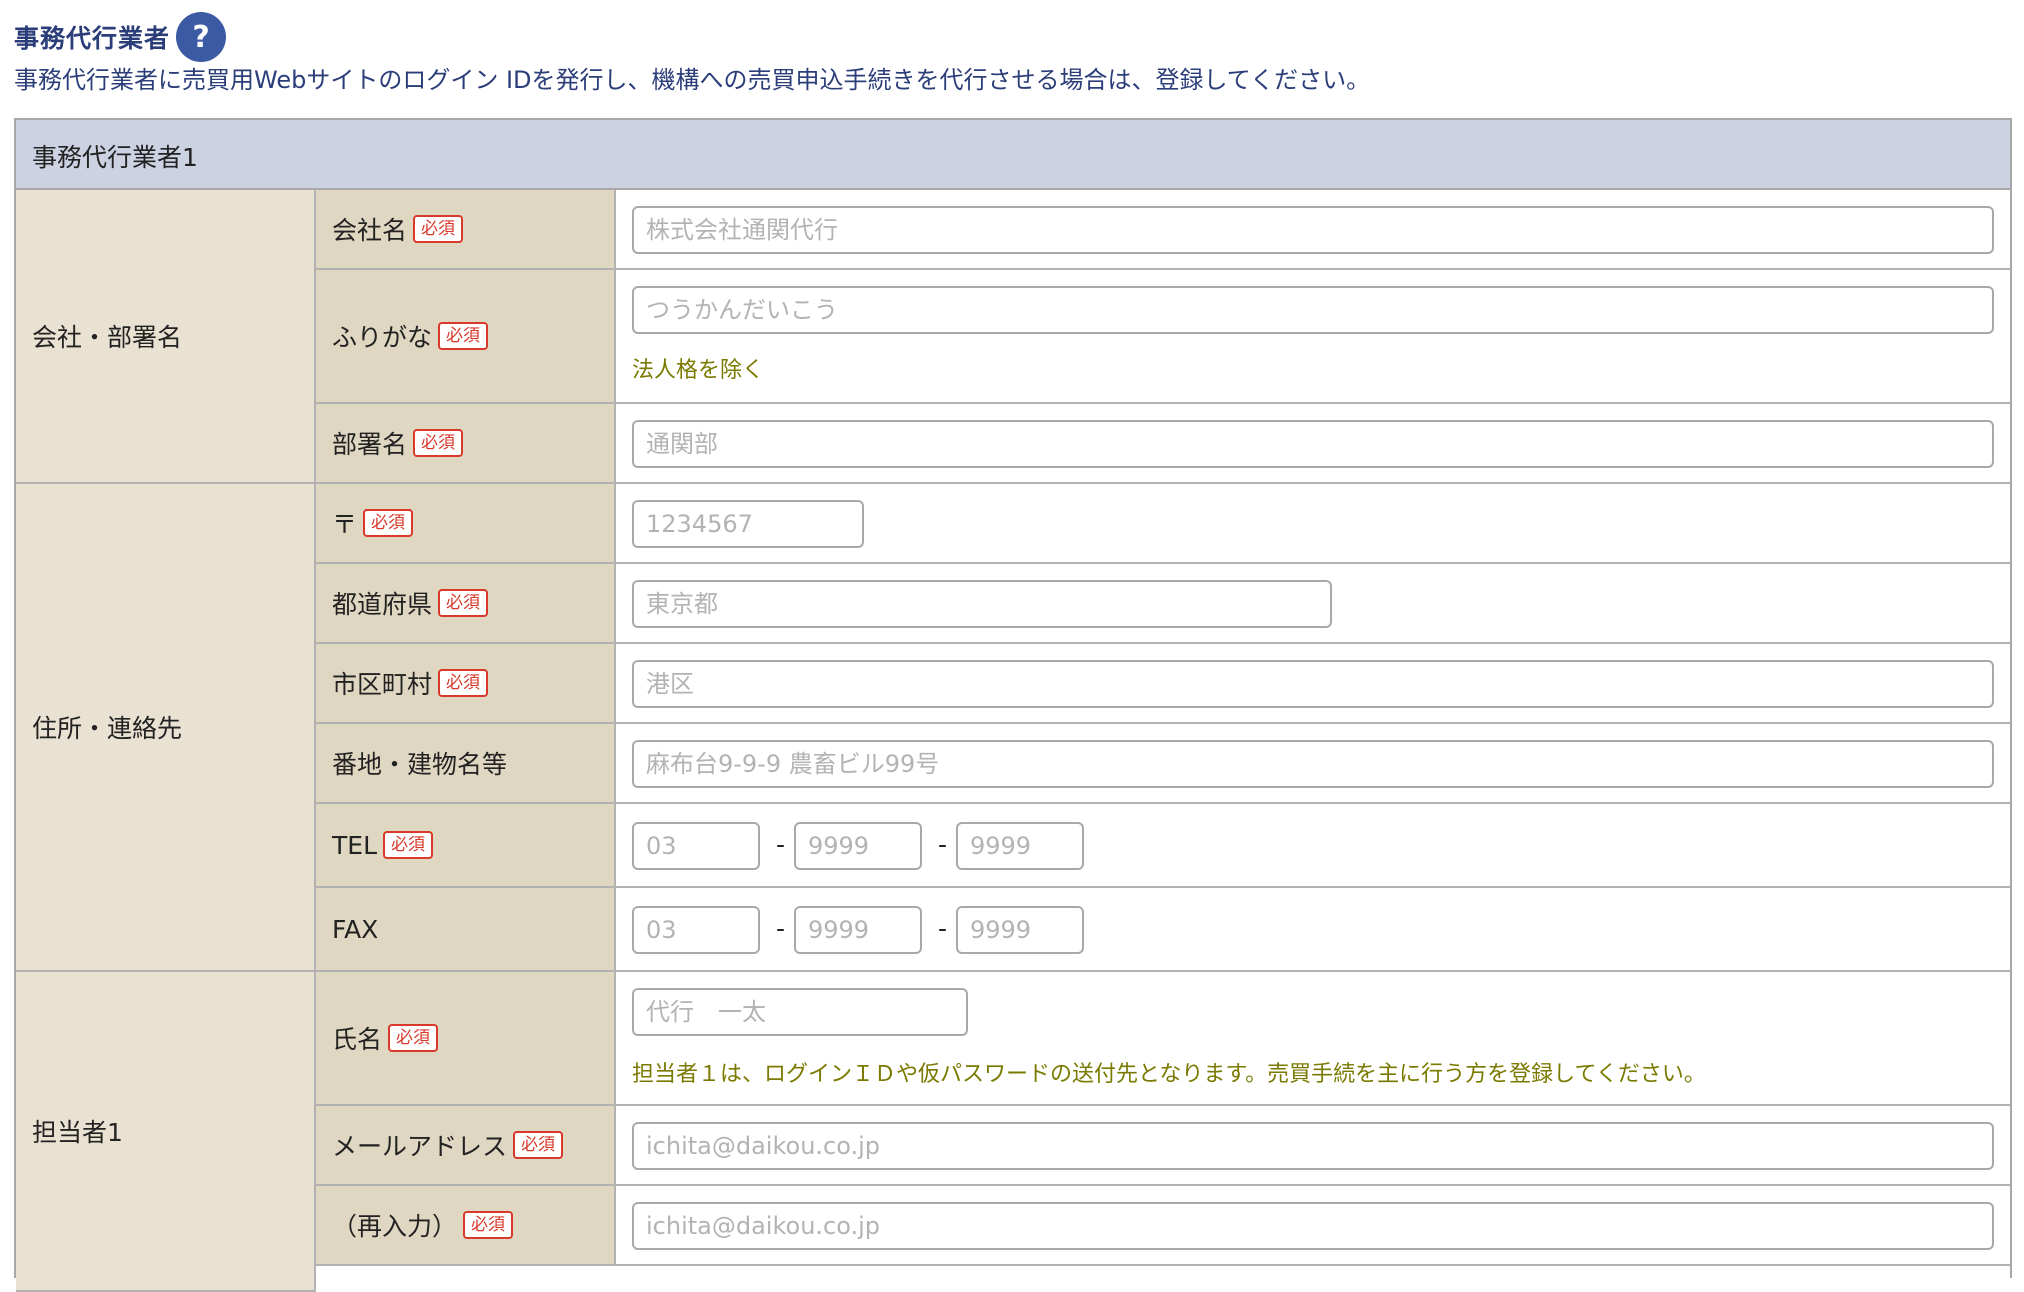 Image resolution: width=2024 pixels, height=1292 pixels. I want to click on group-person: 担当者1, so click(166, 1132).